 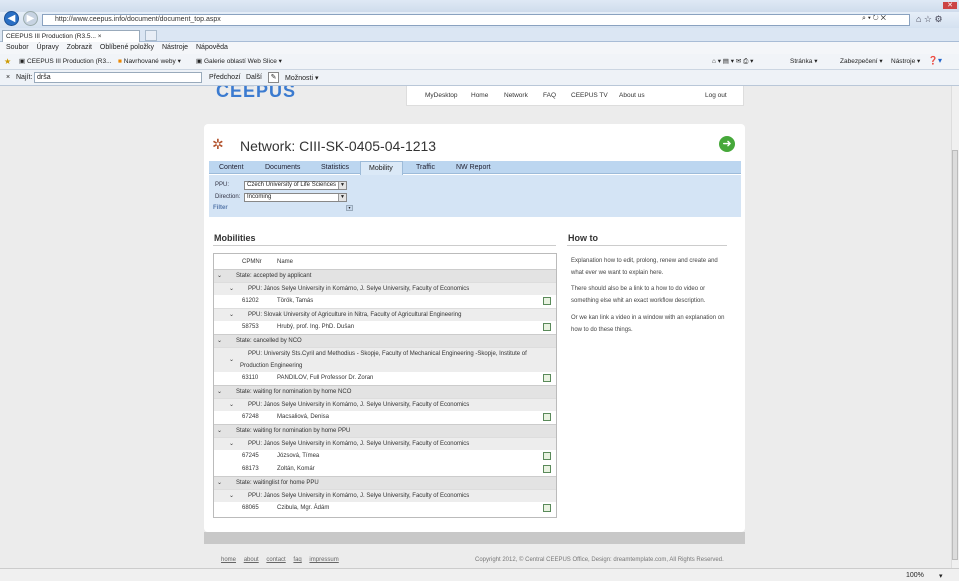 What do you see at coordinates (212, 47) in the screenshot?
I see `menu-help: Nápověda` at bounding box center [212, 47].